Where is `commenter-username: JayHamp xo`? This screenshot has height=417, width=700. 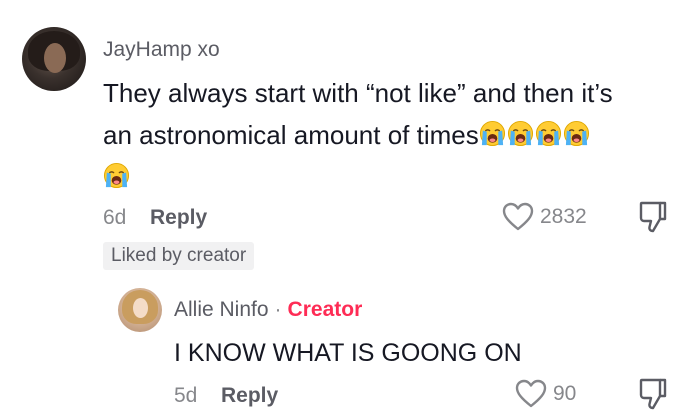
commenter-username: JayHamp xo is located at coordinates (161, 50).